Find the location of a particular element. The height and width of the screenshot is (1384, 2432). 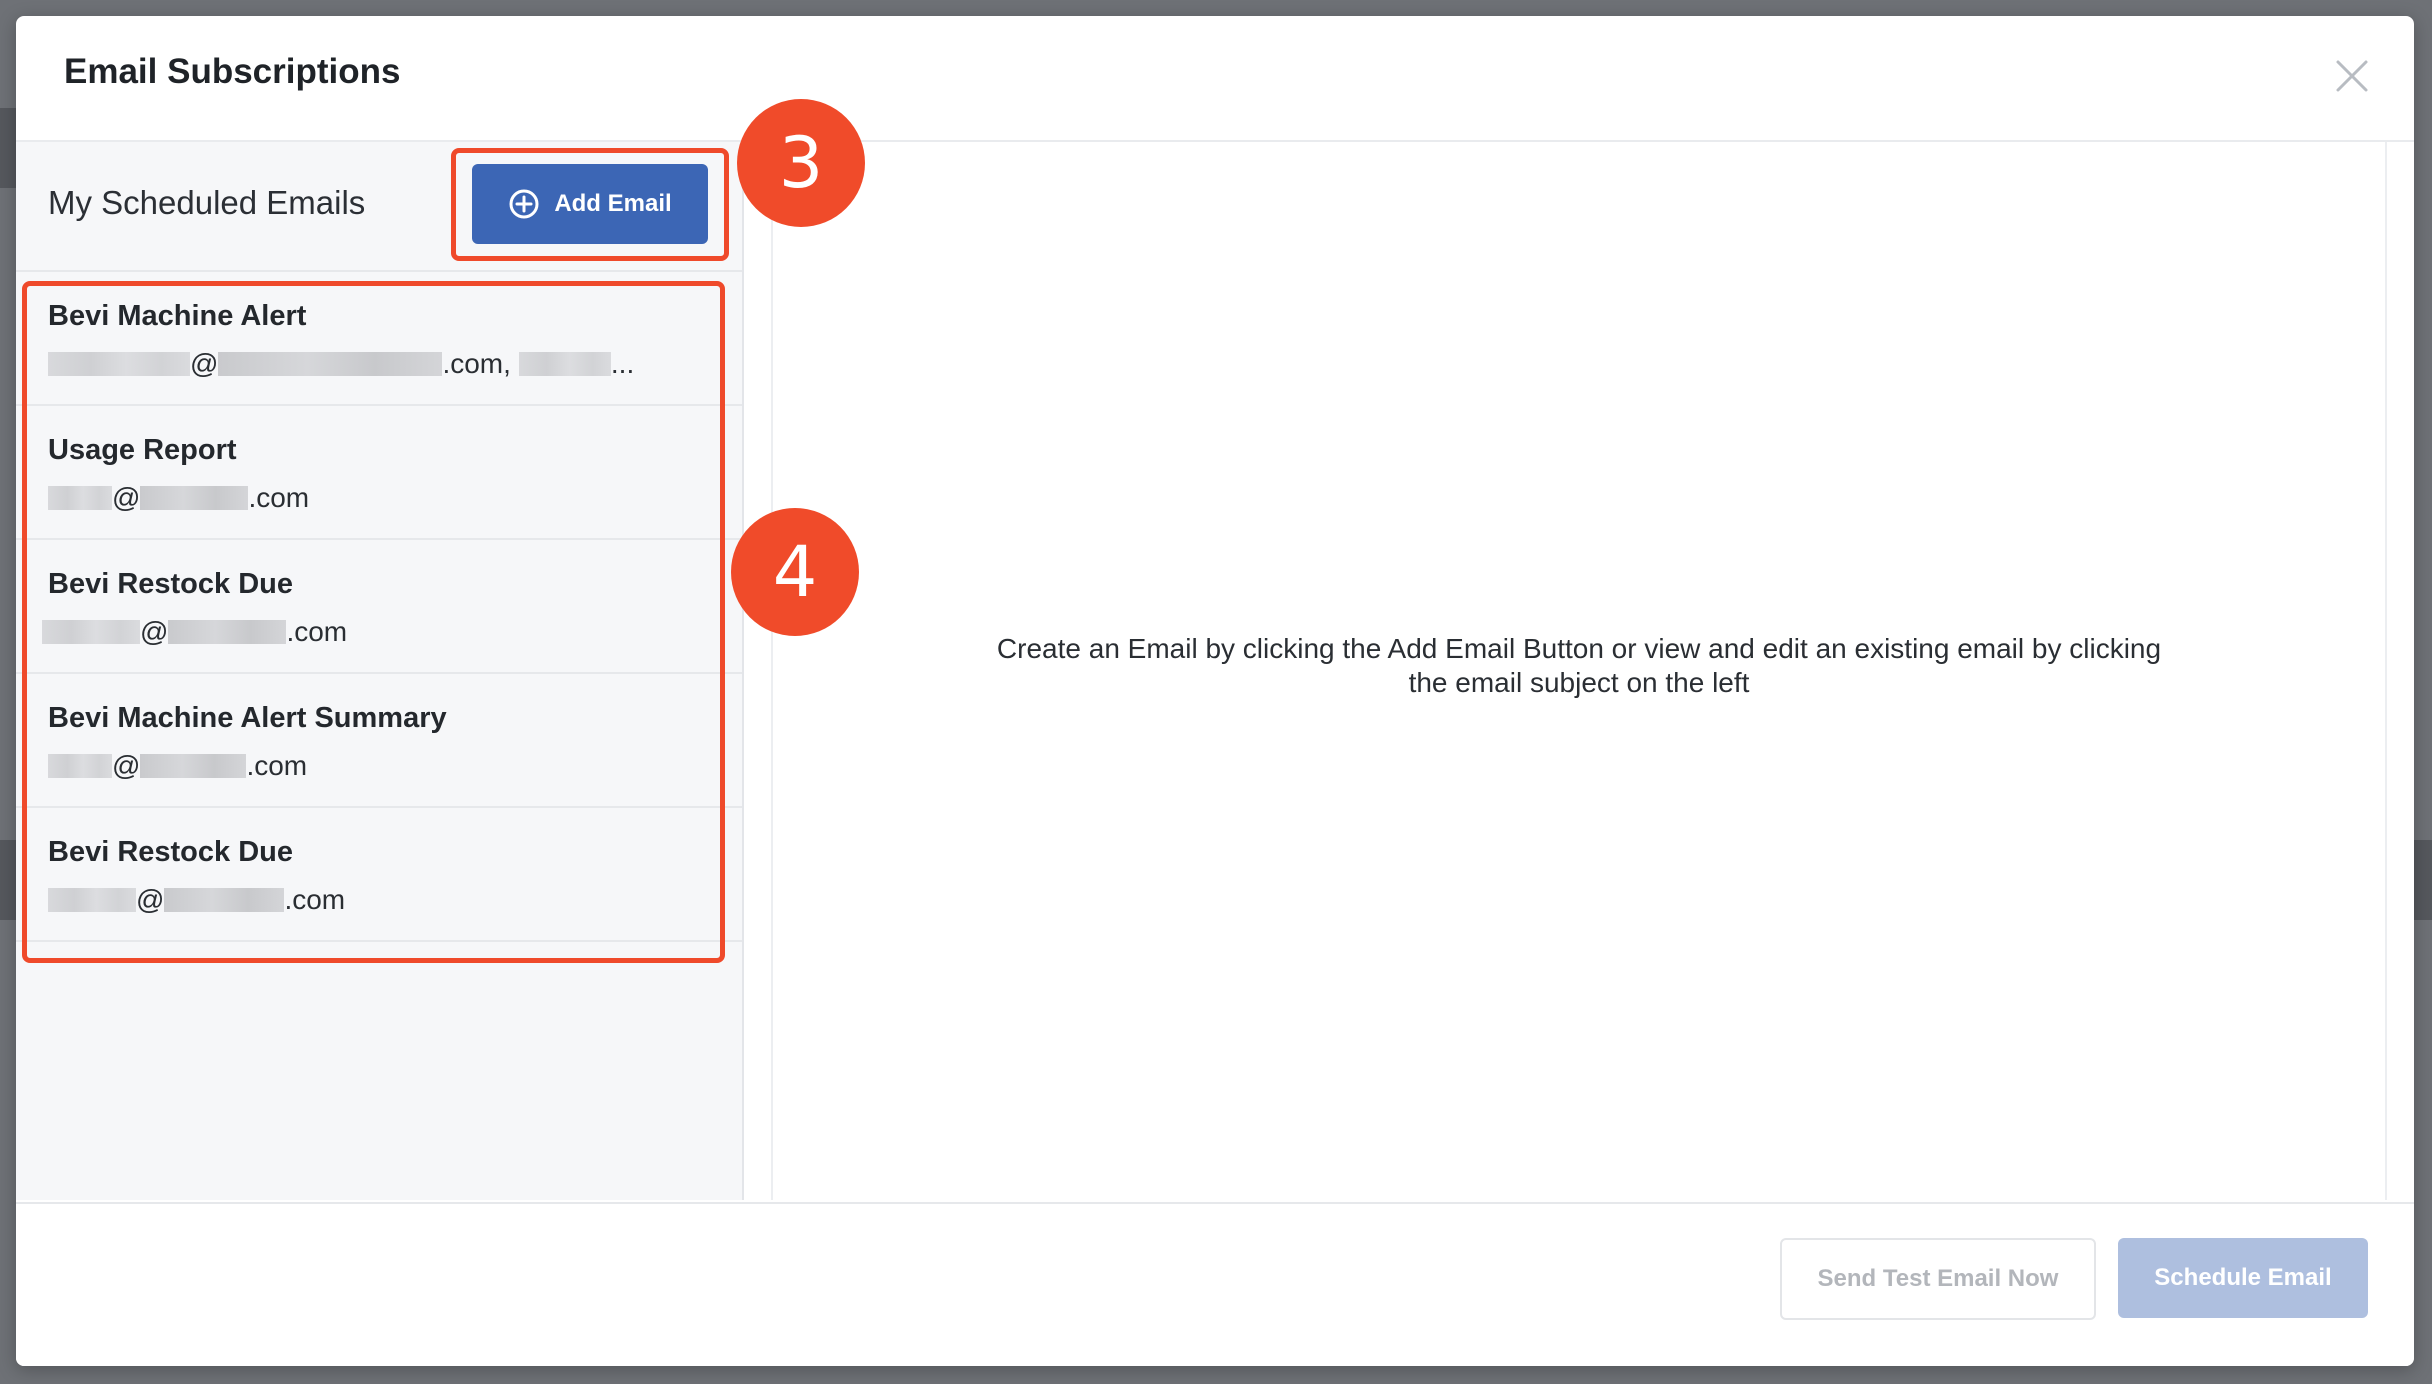

annotation-badge-4: 4 is located at coordinates (795, 572).